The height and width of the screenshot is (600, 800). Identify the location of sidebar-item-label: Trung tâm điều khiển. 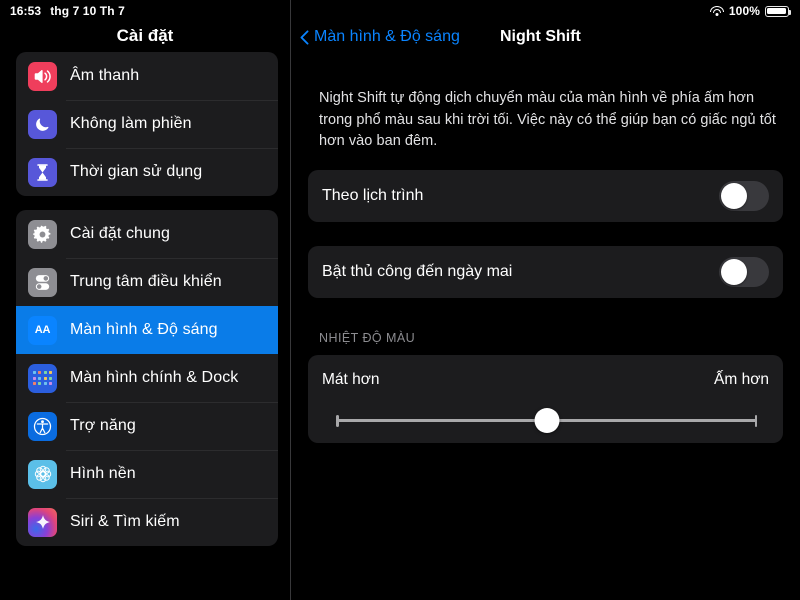
(146, 281).